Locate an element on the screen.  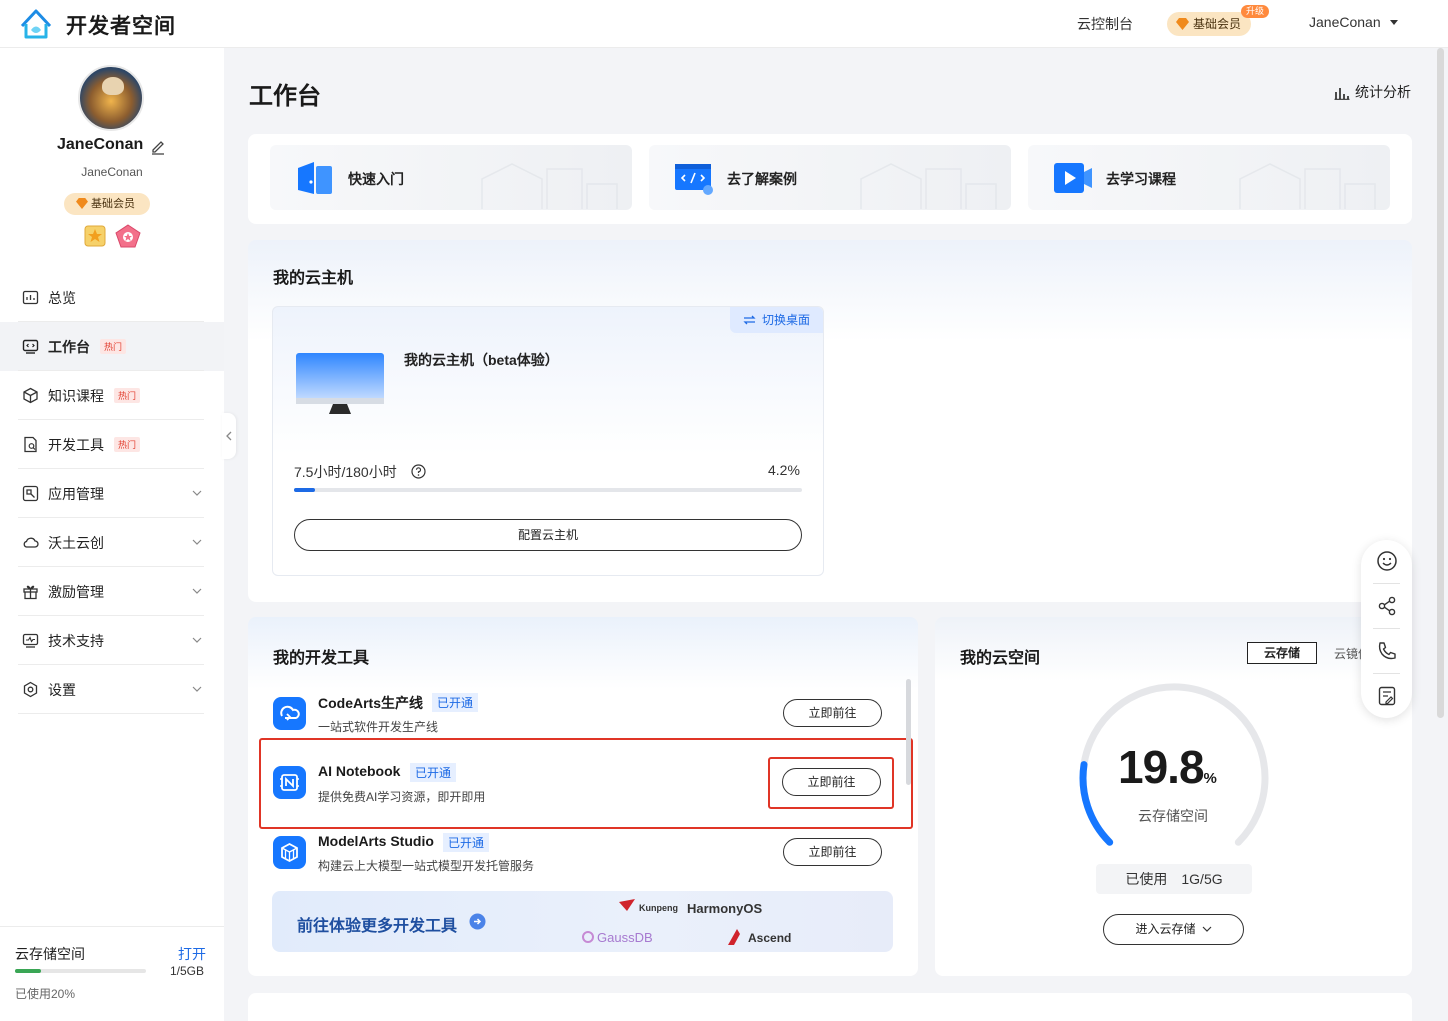
tools-scrollbar is located at coordinates (908, 732).